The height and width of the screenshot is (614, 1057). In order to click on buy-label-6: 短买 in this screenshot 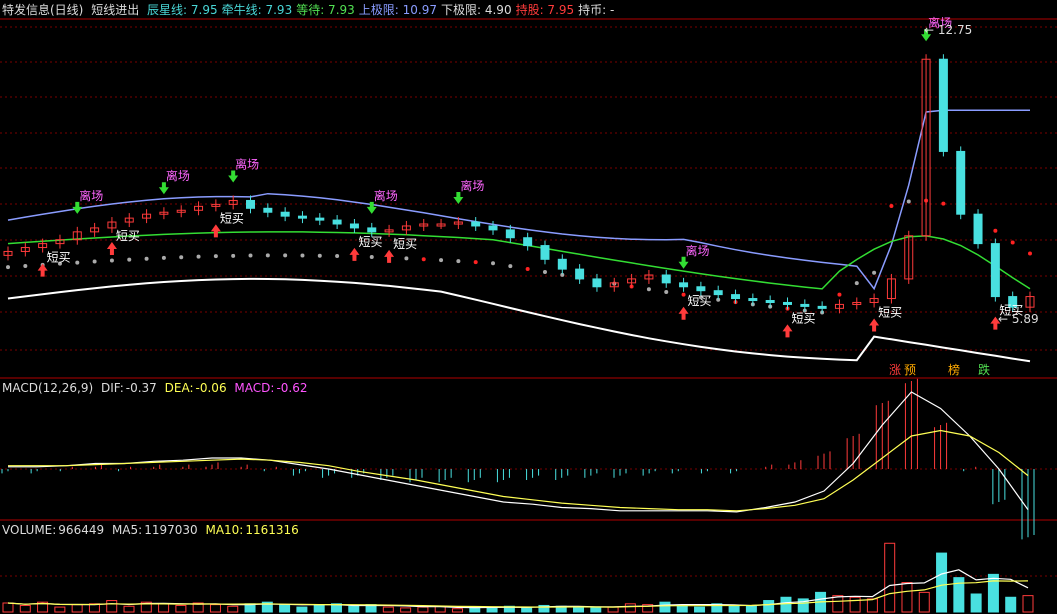, I will do `click(803, 318)`.